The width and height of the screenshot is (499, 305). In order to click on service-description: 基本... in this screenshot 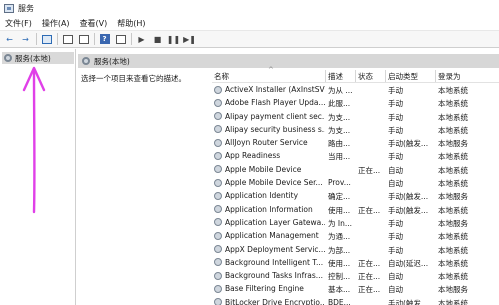, I will do `click(339, 290)`.